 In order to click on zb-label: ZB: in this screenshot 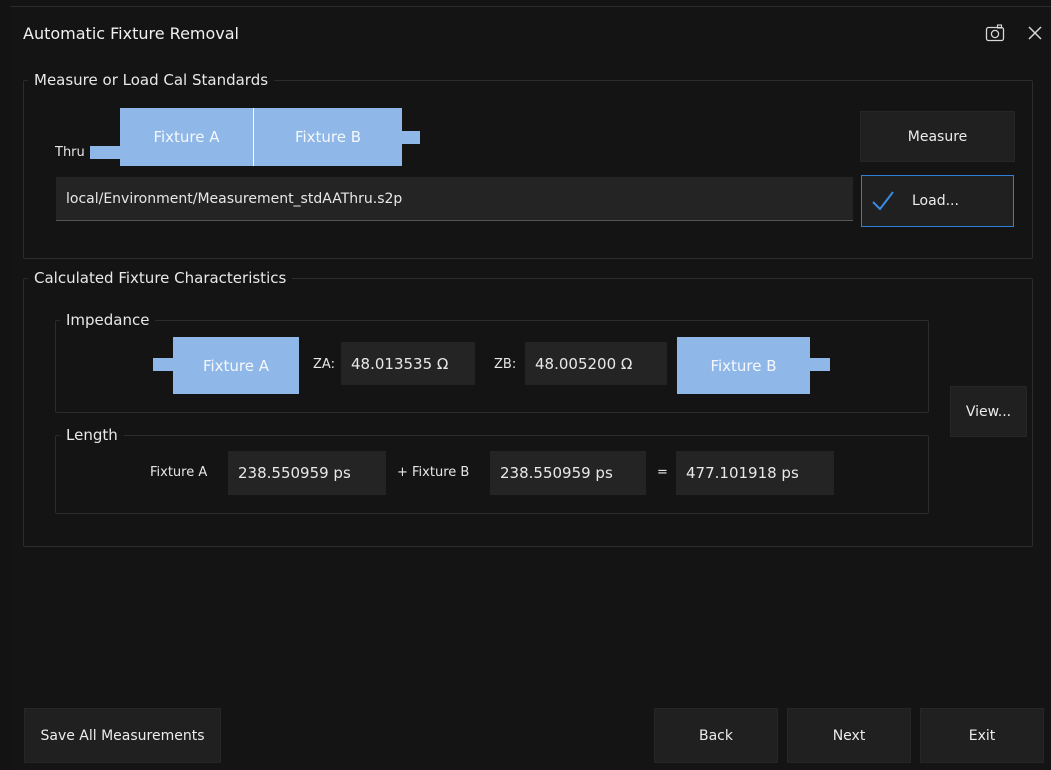, I will do `click(505, 364)`.